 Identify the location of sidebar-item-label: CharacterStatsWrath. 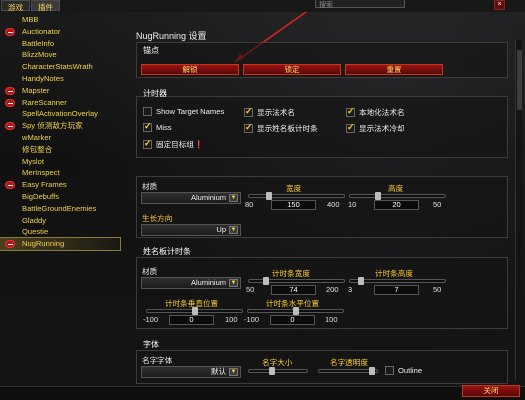
(57, 67).